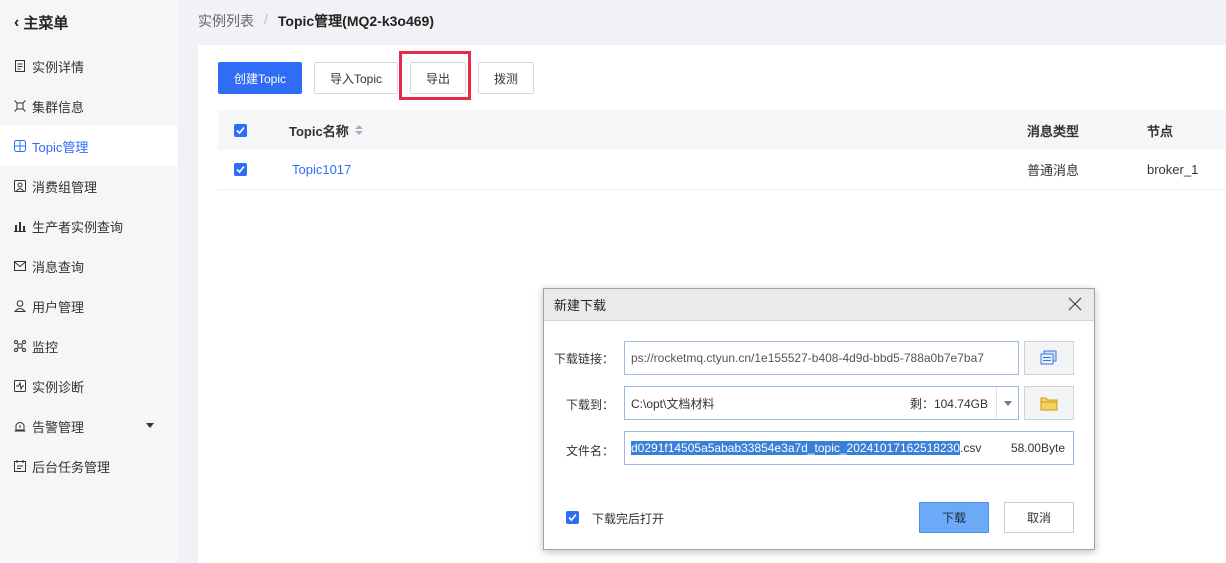  Describe the element at coordinates (321, 169) in the screenshot. I see `topic-name-link: Topic1017` at that location.